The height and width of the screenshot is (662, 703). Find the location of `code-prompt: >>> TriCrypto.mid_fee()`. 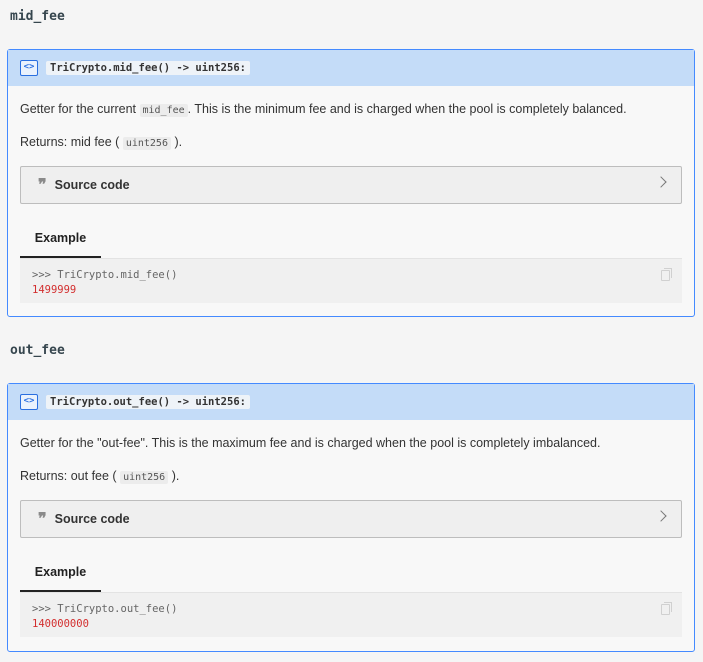

code-prompt: >>> TriCrypto.mid_fee() is located at coordinates (105, 275).